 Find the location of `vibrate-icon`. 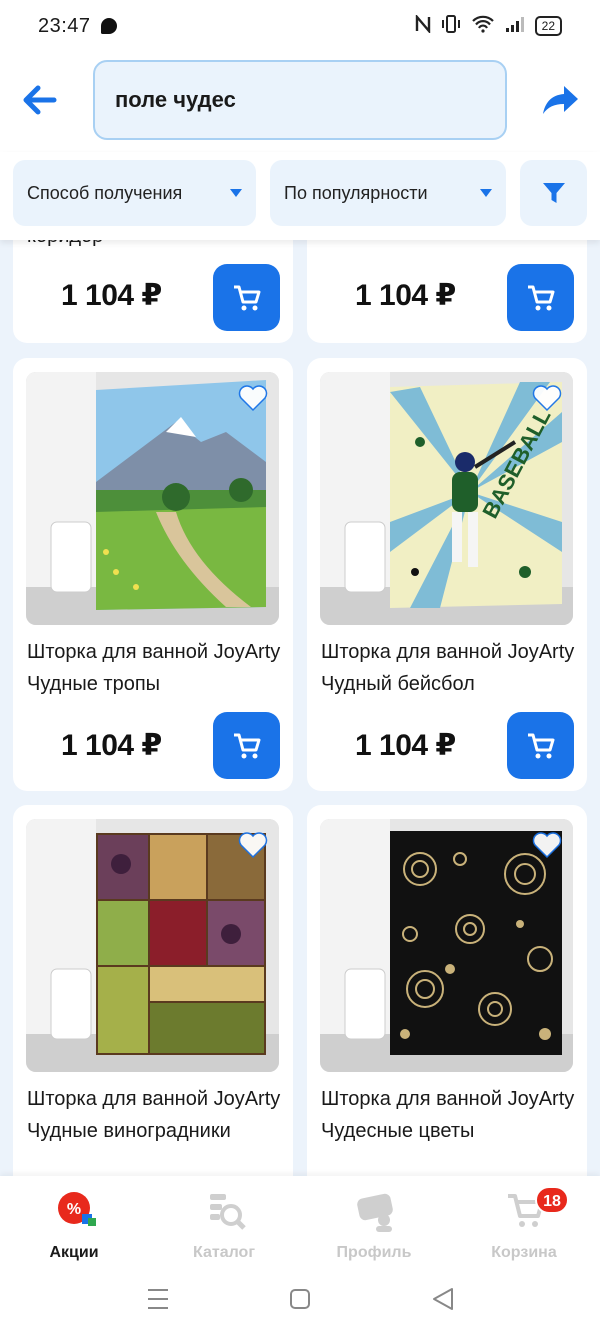

vibrate-icon is located at coordinates (451, 26).